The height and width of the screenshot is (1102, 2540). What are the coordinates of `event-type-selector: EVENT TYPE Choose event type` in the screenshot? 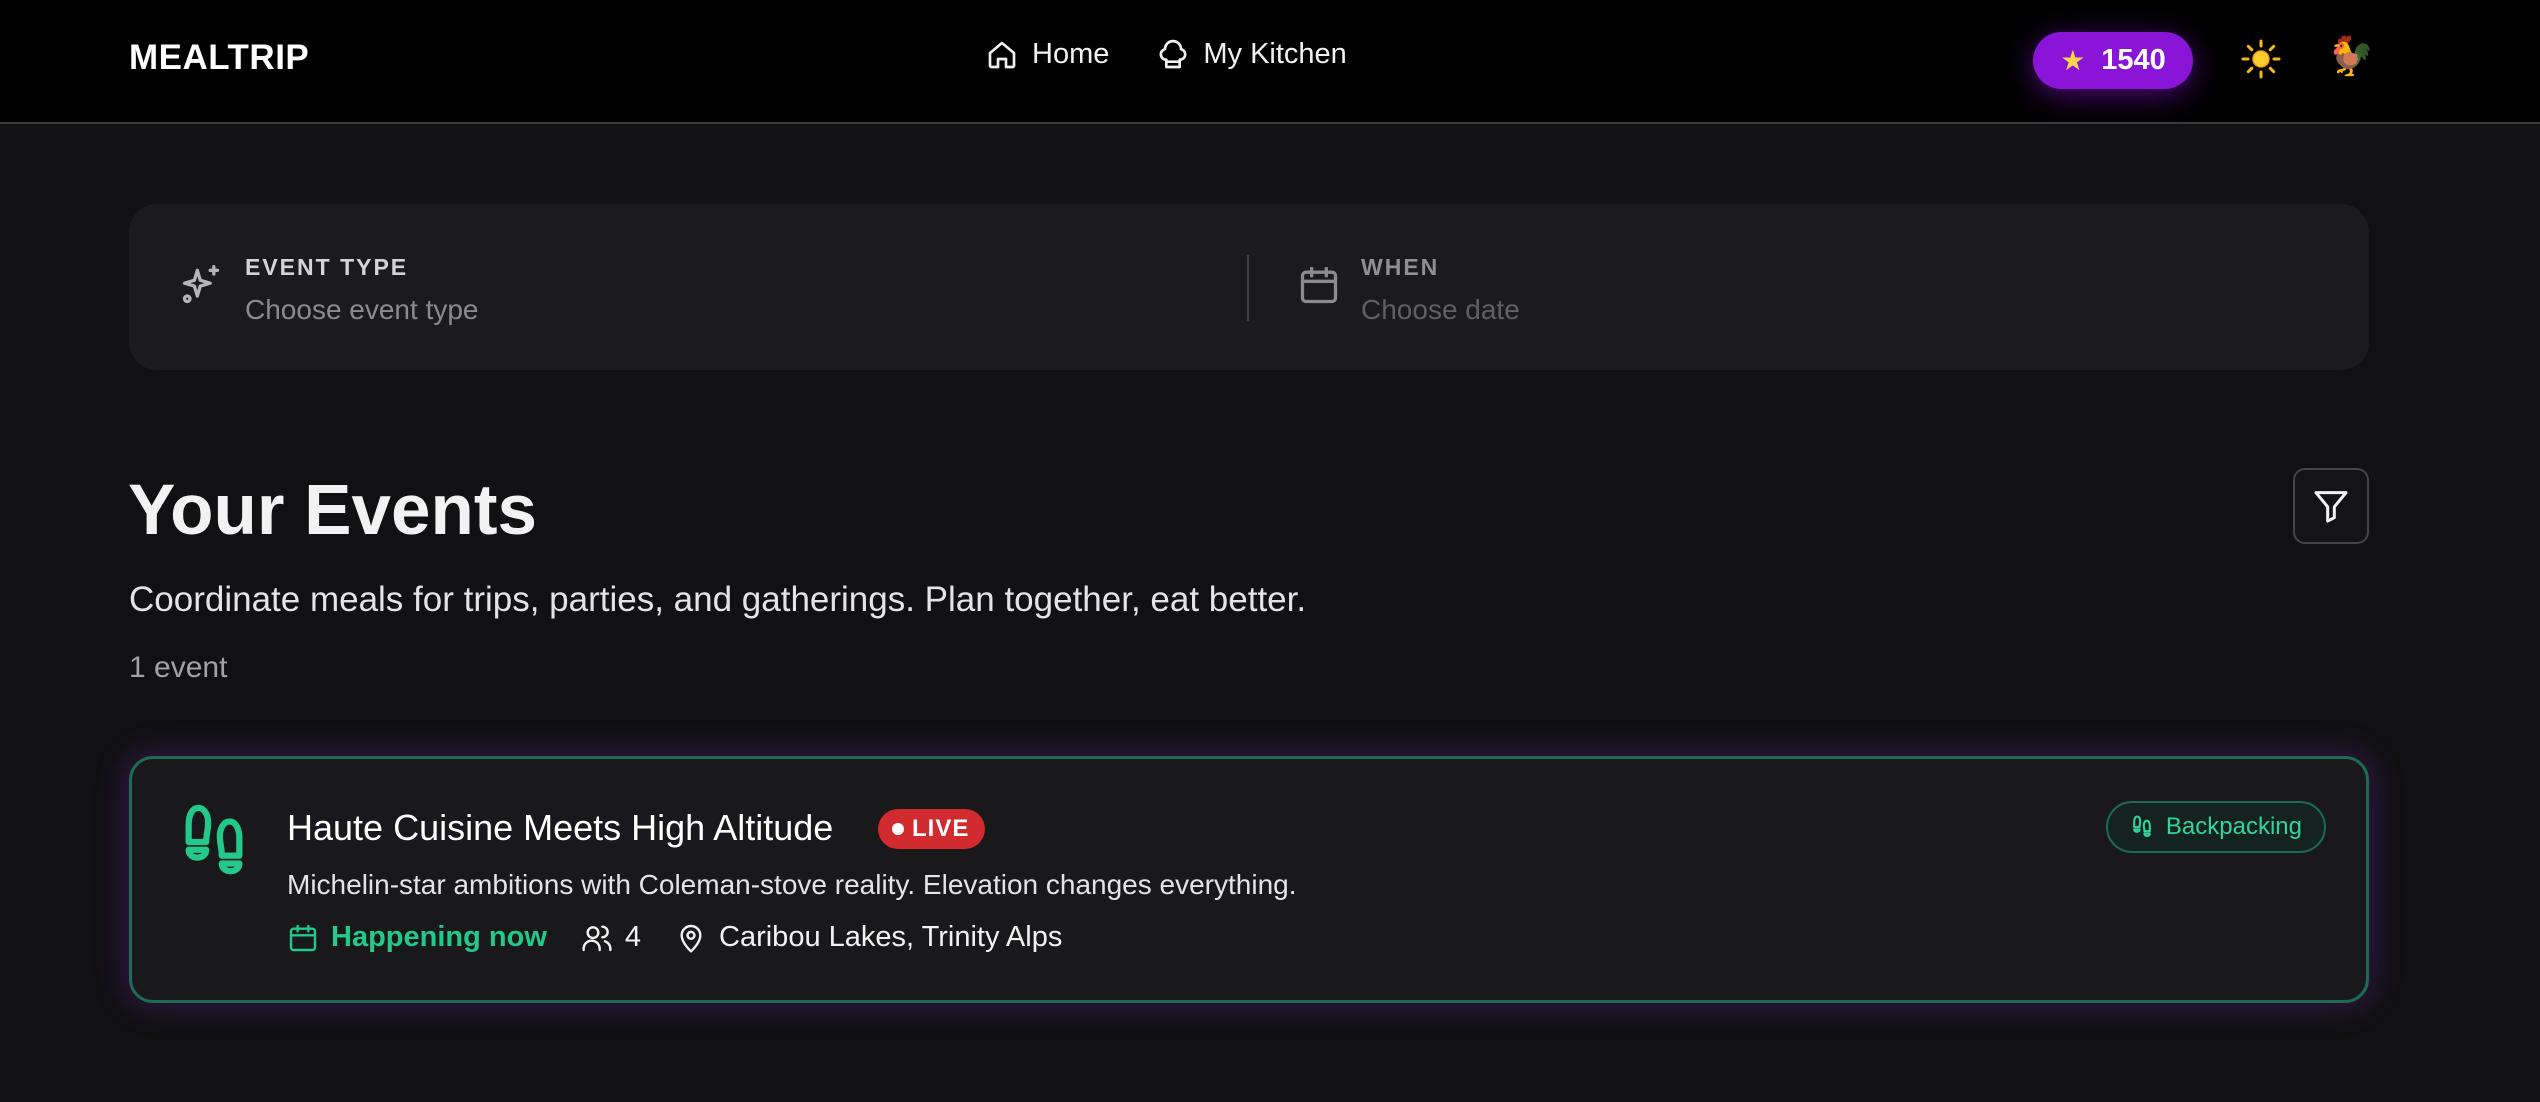 It's located at (689, 287).